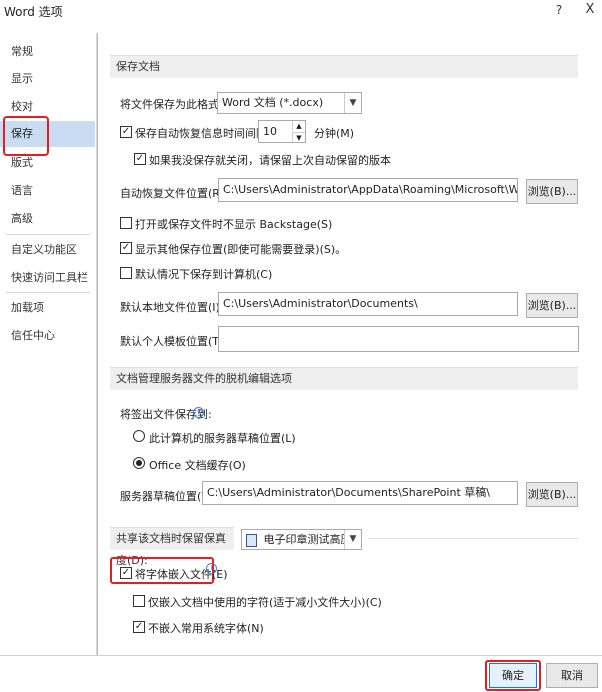 This screenshot has height=692, width=602. What do you see at coordinates (139, 601) in the screenshot?
I see `embed-used-chars-checkbox` at bounding box center [139, 601].